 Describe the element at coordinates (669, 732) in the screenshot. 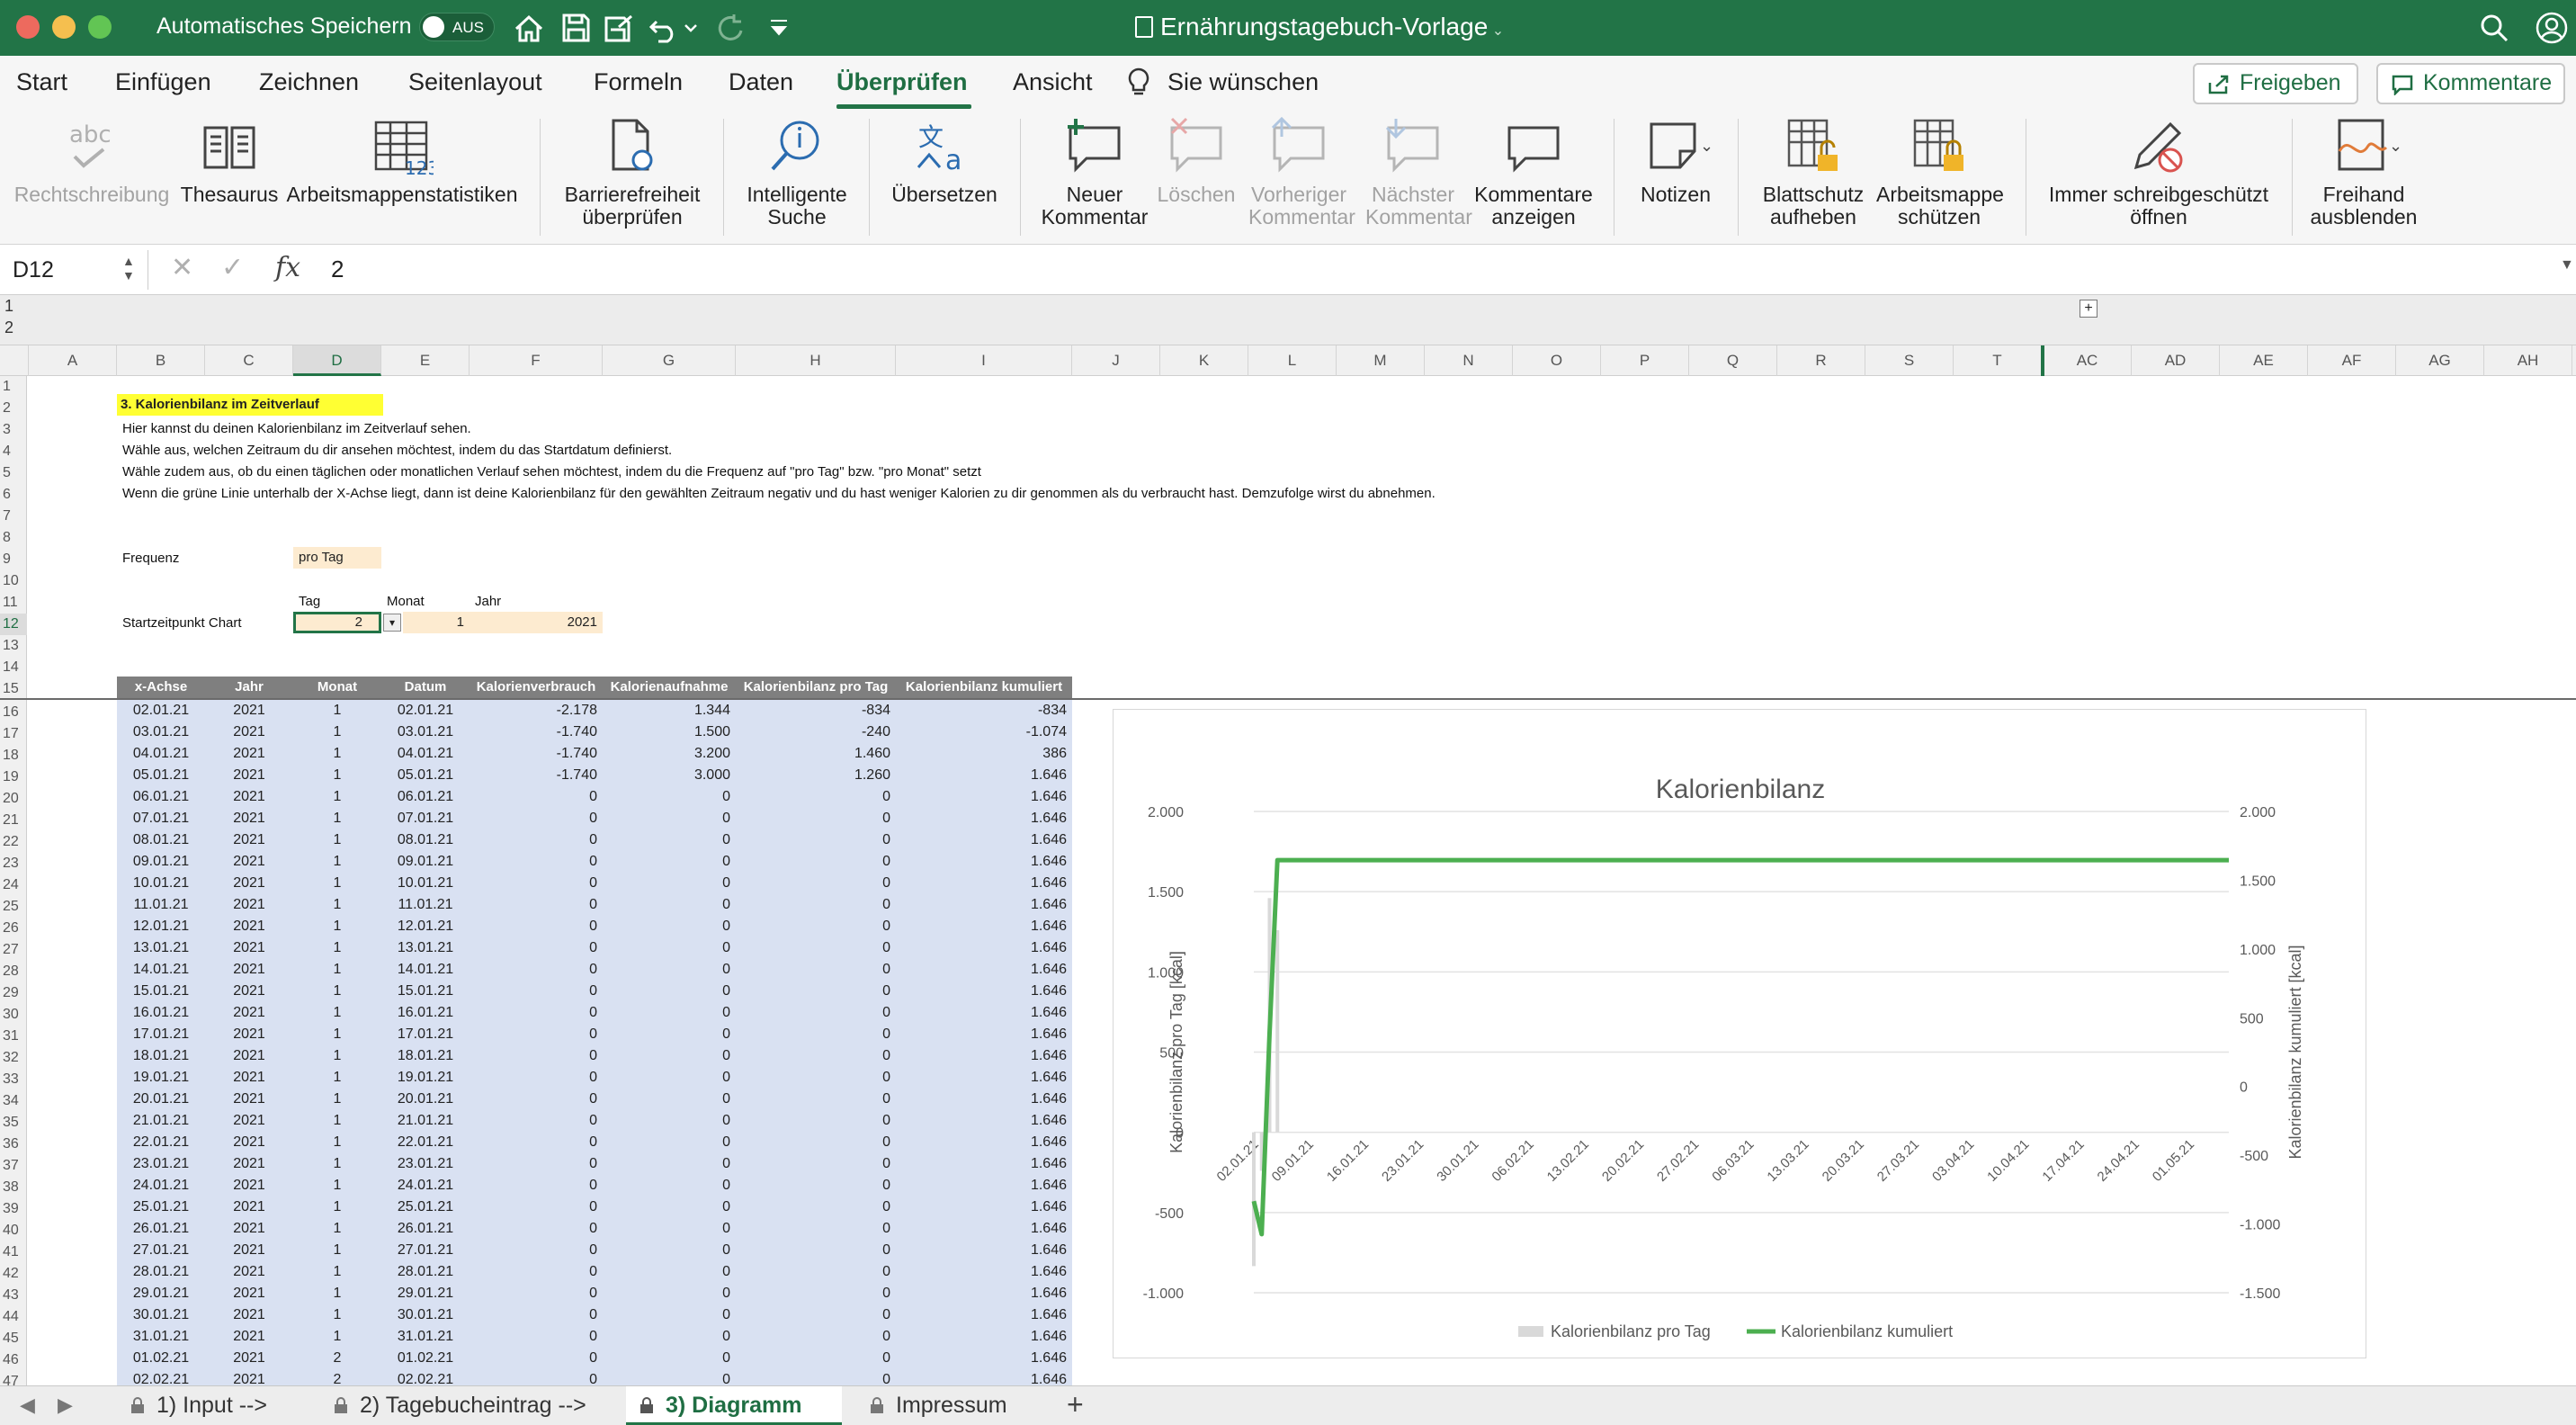

I see `table-cell: 1.500` at that location.